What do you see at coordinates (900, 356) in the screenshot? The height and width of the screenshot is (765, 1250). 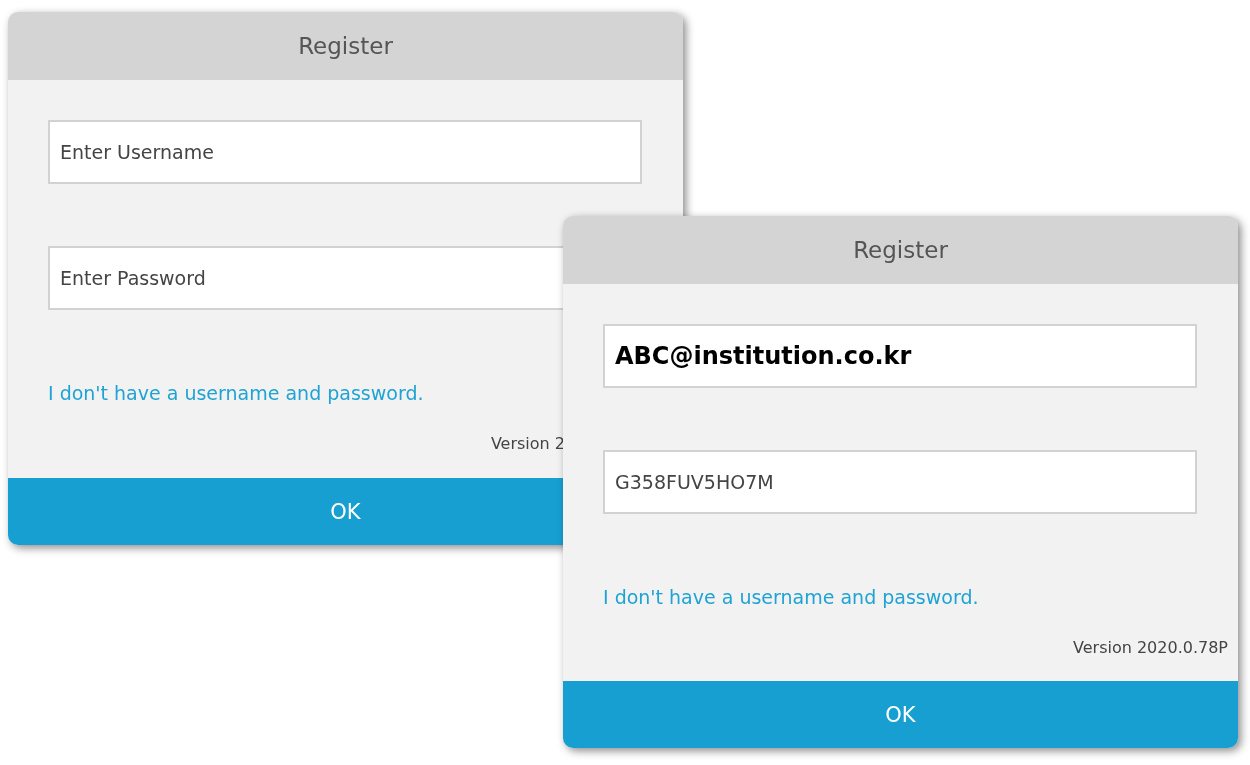 I see `input-field: ABC@institution.co.kr` at bounding box center [900, 356].